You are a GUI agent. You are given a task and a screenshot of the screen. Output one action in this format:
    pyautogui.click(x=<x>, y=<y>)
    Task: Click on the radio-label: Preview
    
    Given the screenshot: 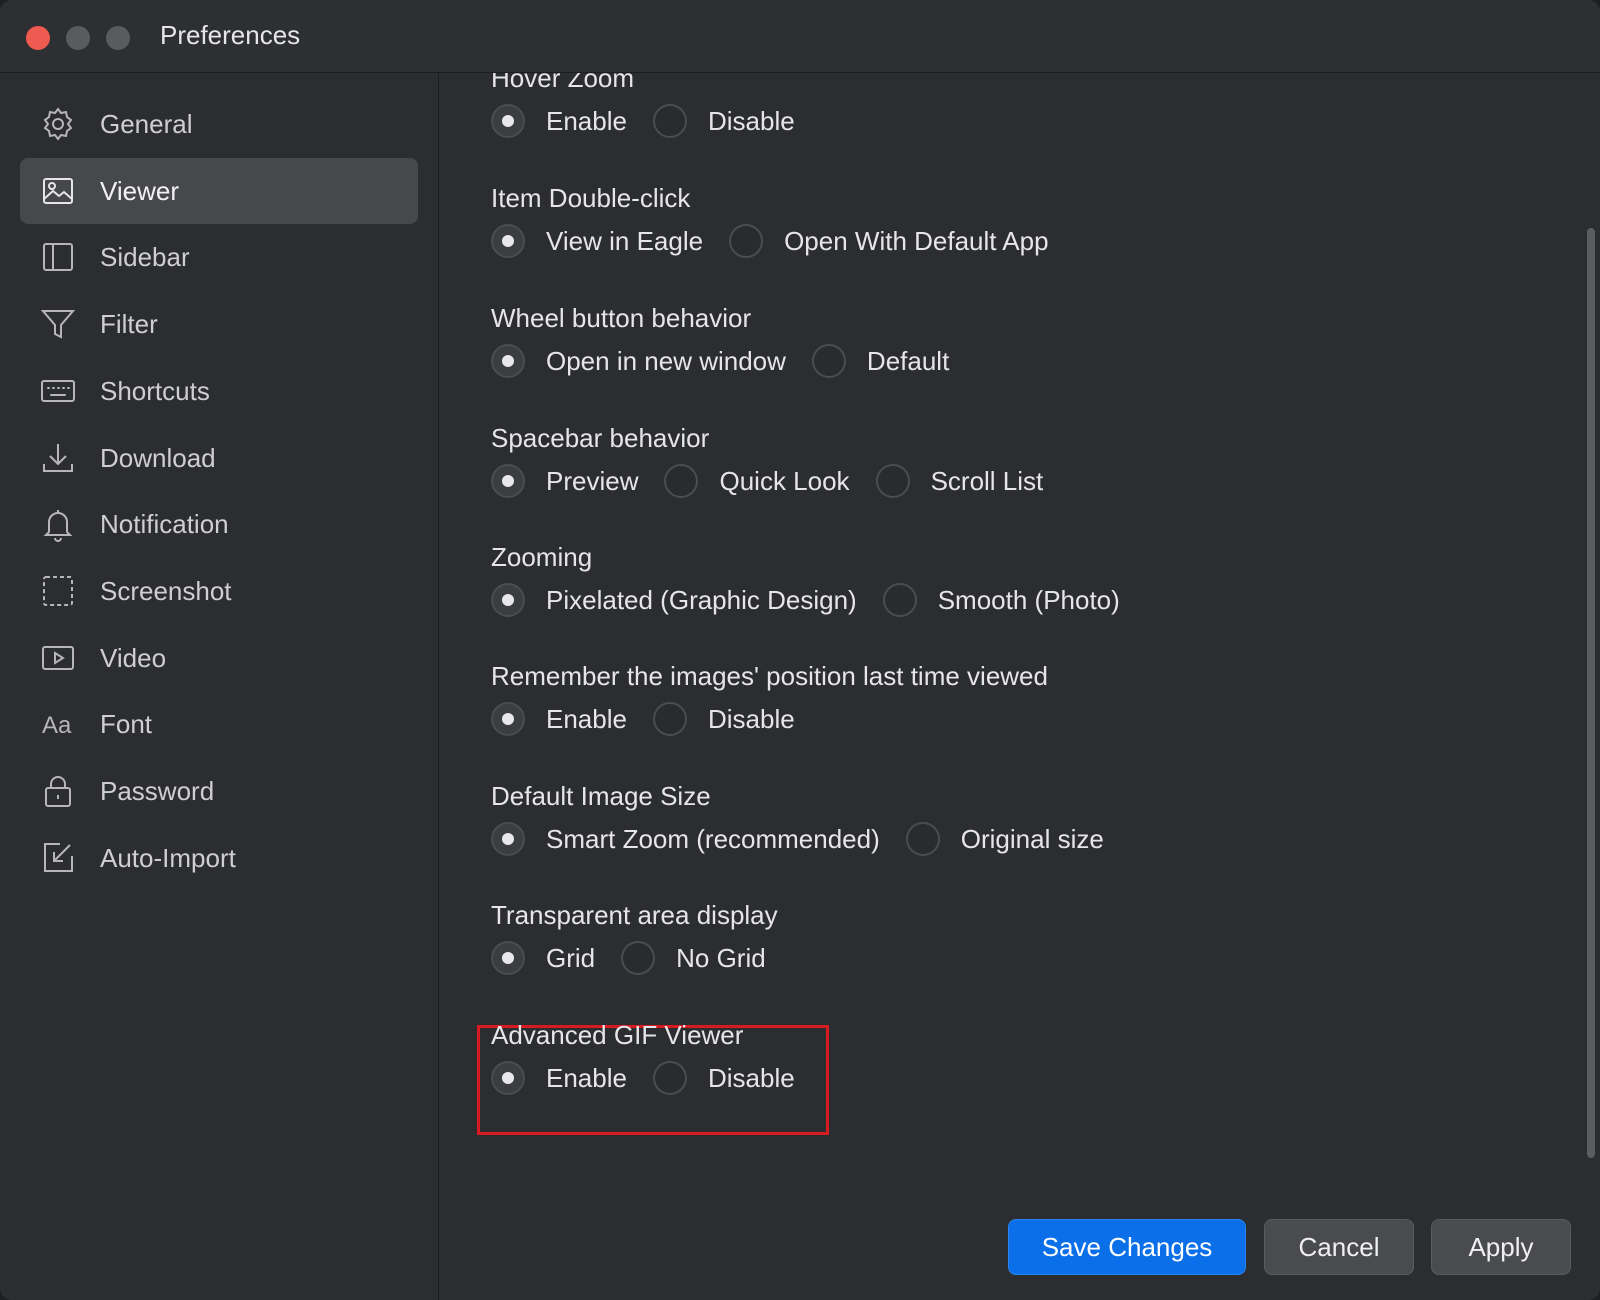 What is the action you would take?
    pyautogui.click(x=592, y=480)
    